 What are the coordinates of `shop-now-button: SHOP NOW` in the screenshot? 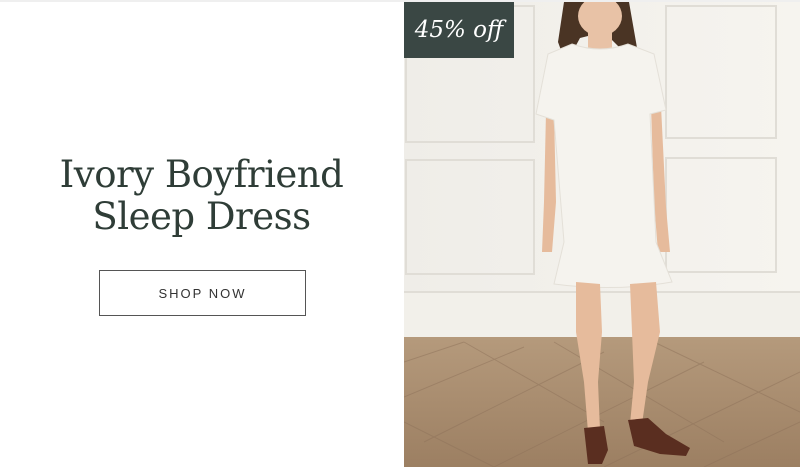 It's located at (202, 293).